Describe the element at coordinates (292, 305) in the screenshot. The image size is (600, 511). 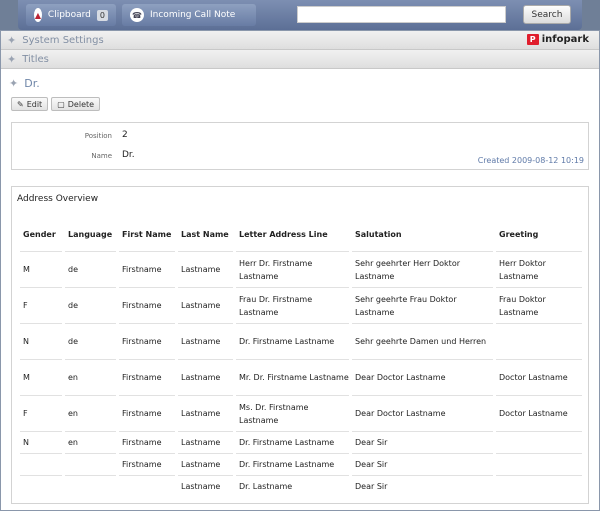
I see `table-cell: Frau Dr. Firstname Lastname` at that location.